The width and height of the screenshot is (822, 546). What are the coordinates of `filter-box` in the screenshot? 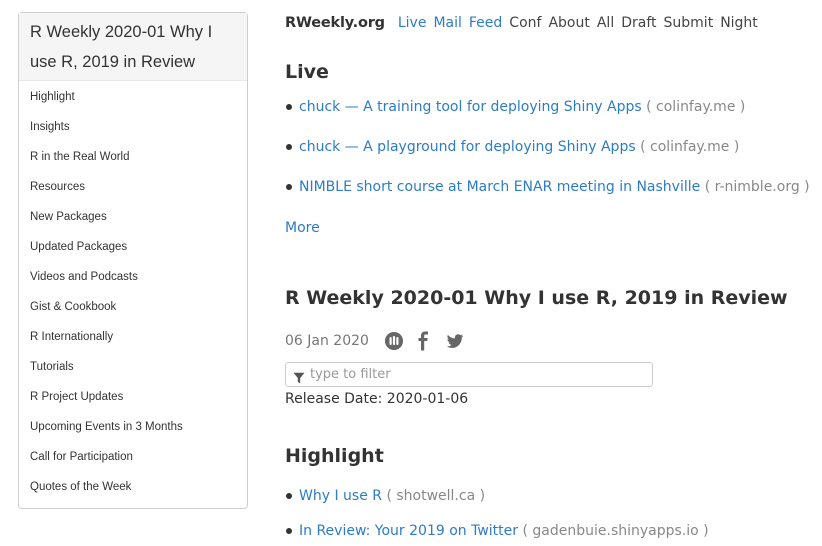 It's located at (469, 374).